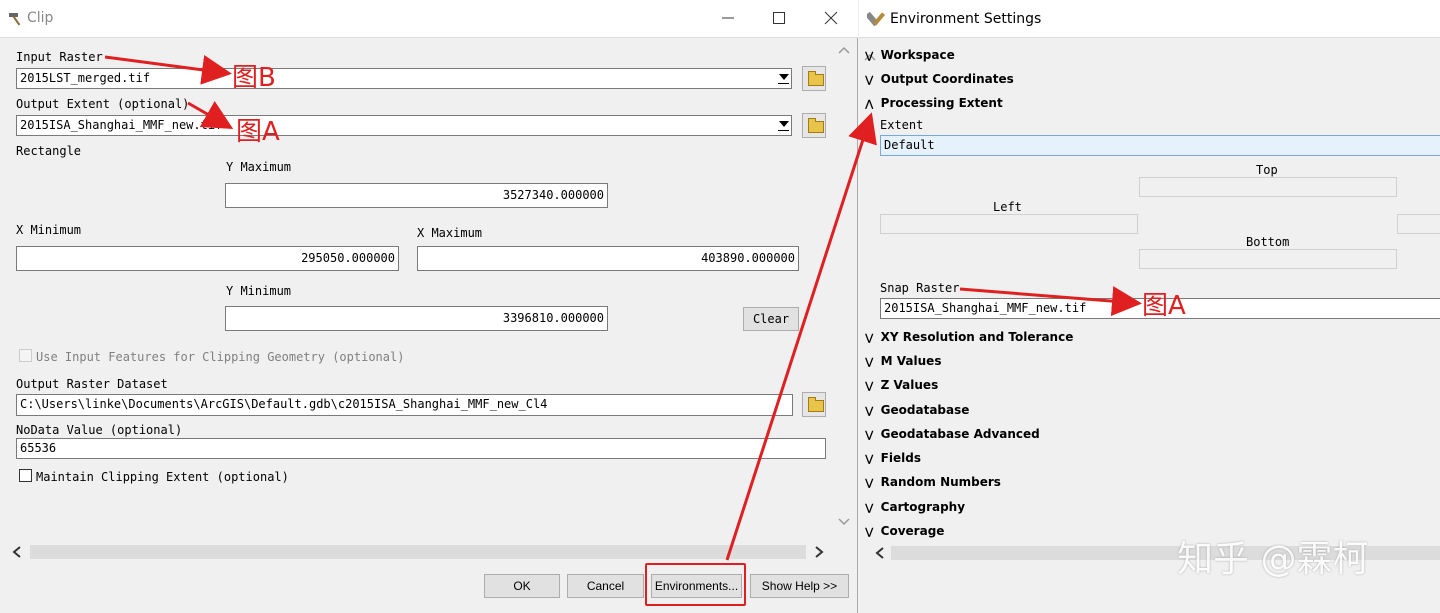 The height and width of the screenshot is (613, 1440). I want to click on output-extent-browse-button, so click(814, 125).